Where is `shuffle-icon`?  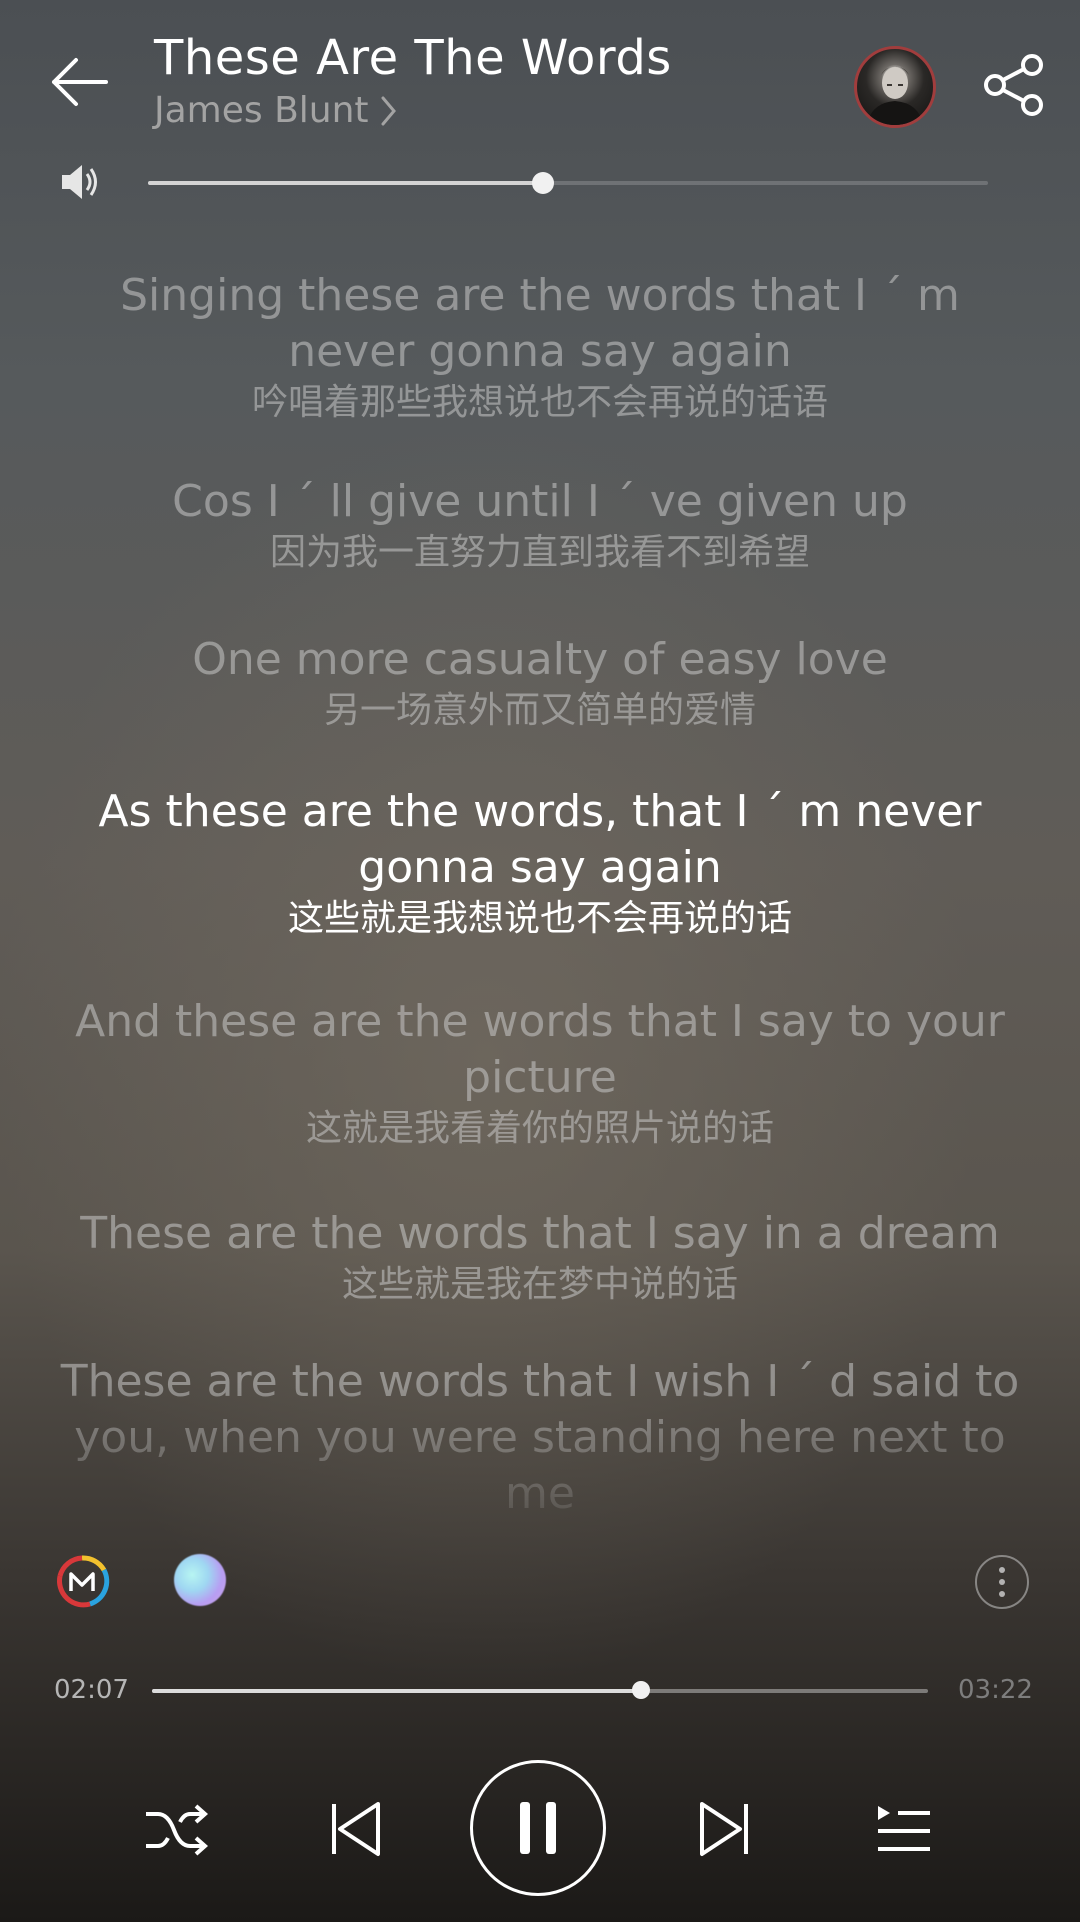 shuffle-icon is located at coordinates (177, 1830).